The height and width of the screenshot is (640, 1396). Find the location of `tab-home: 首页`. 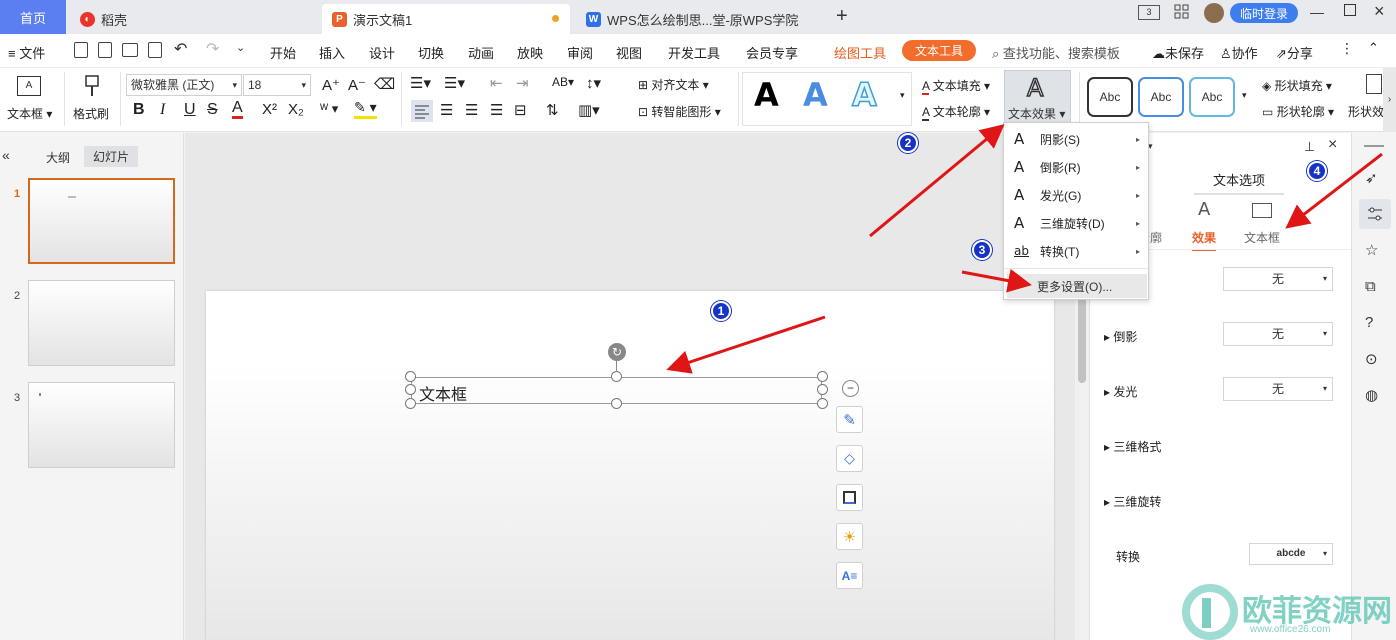

tab-home: 首页 is located at coordinates (33, 17).